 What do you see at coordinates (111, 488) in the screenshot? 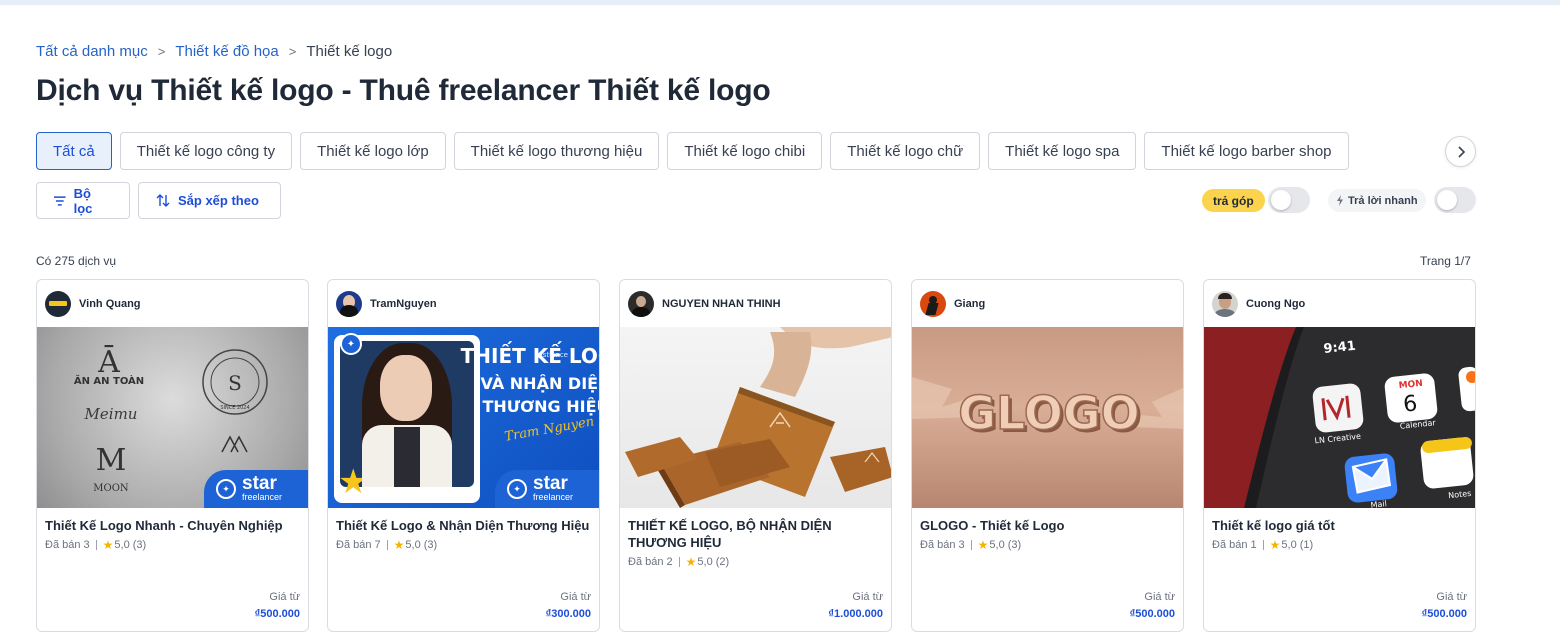
I see `svg-text: MOON` at bounding box center [111, 488].